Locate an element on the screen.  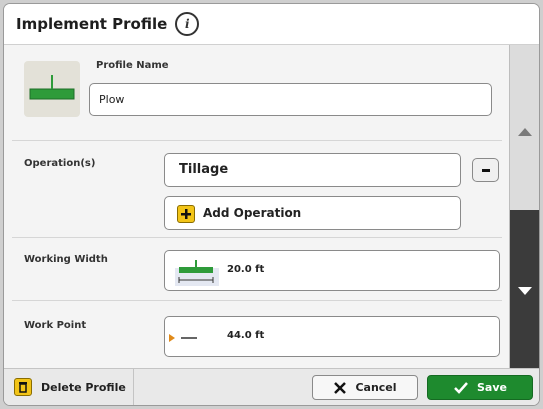
minus-icon is located at coordinates (485, 170).